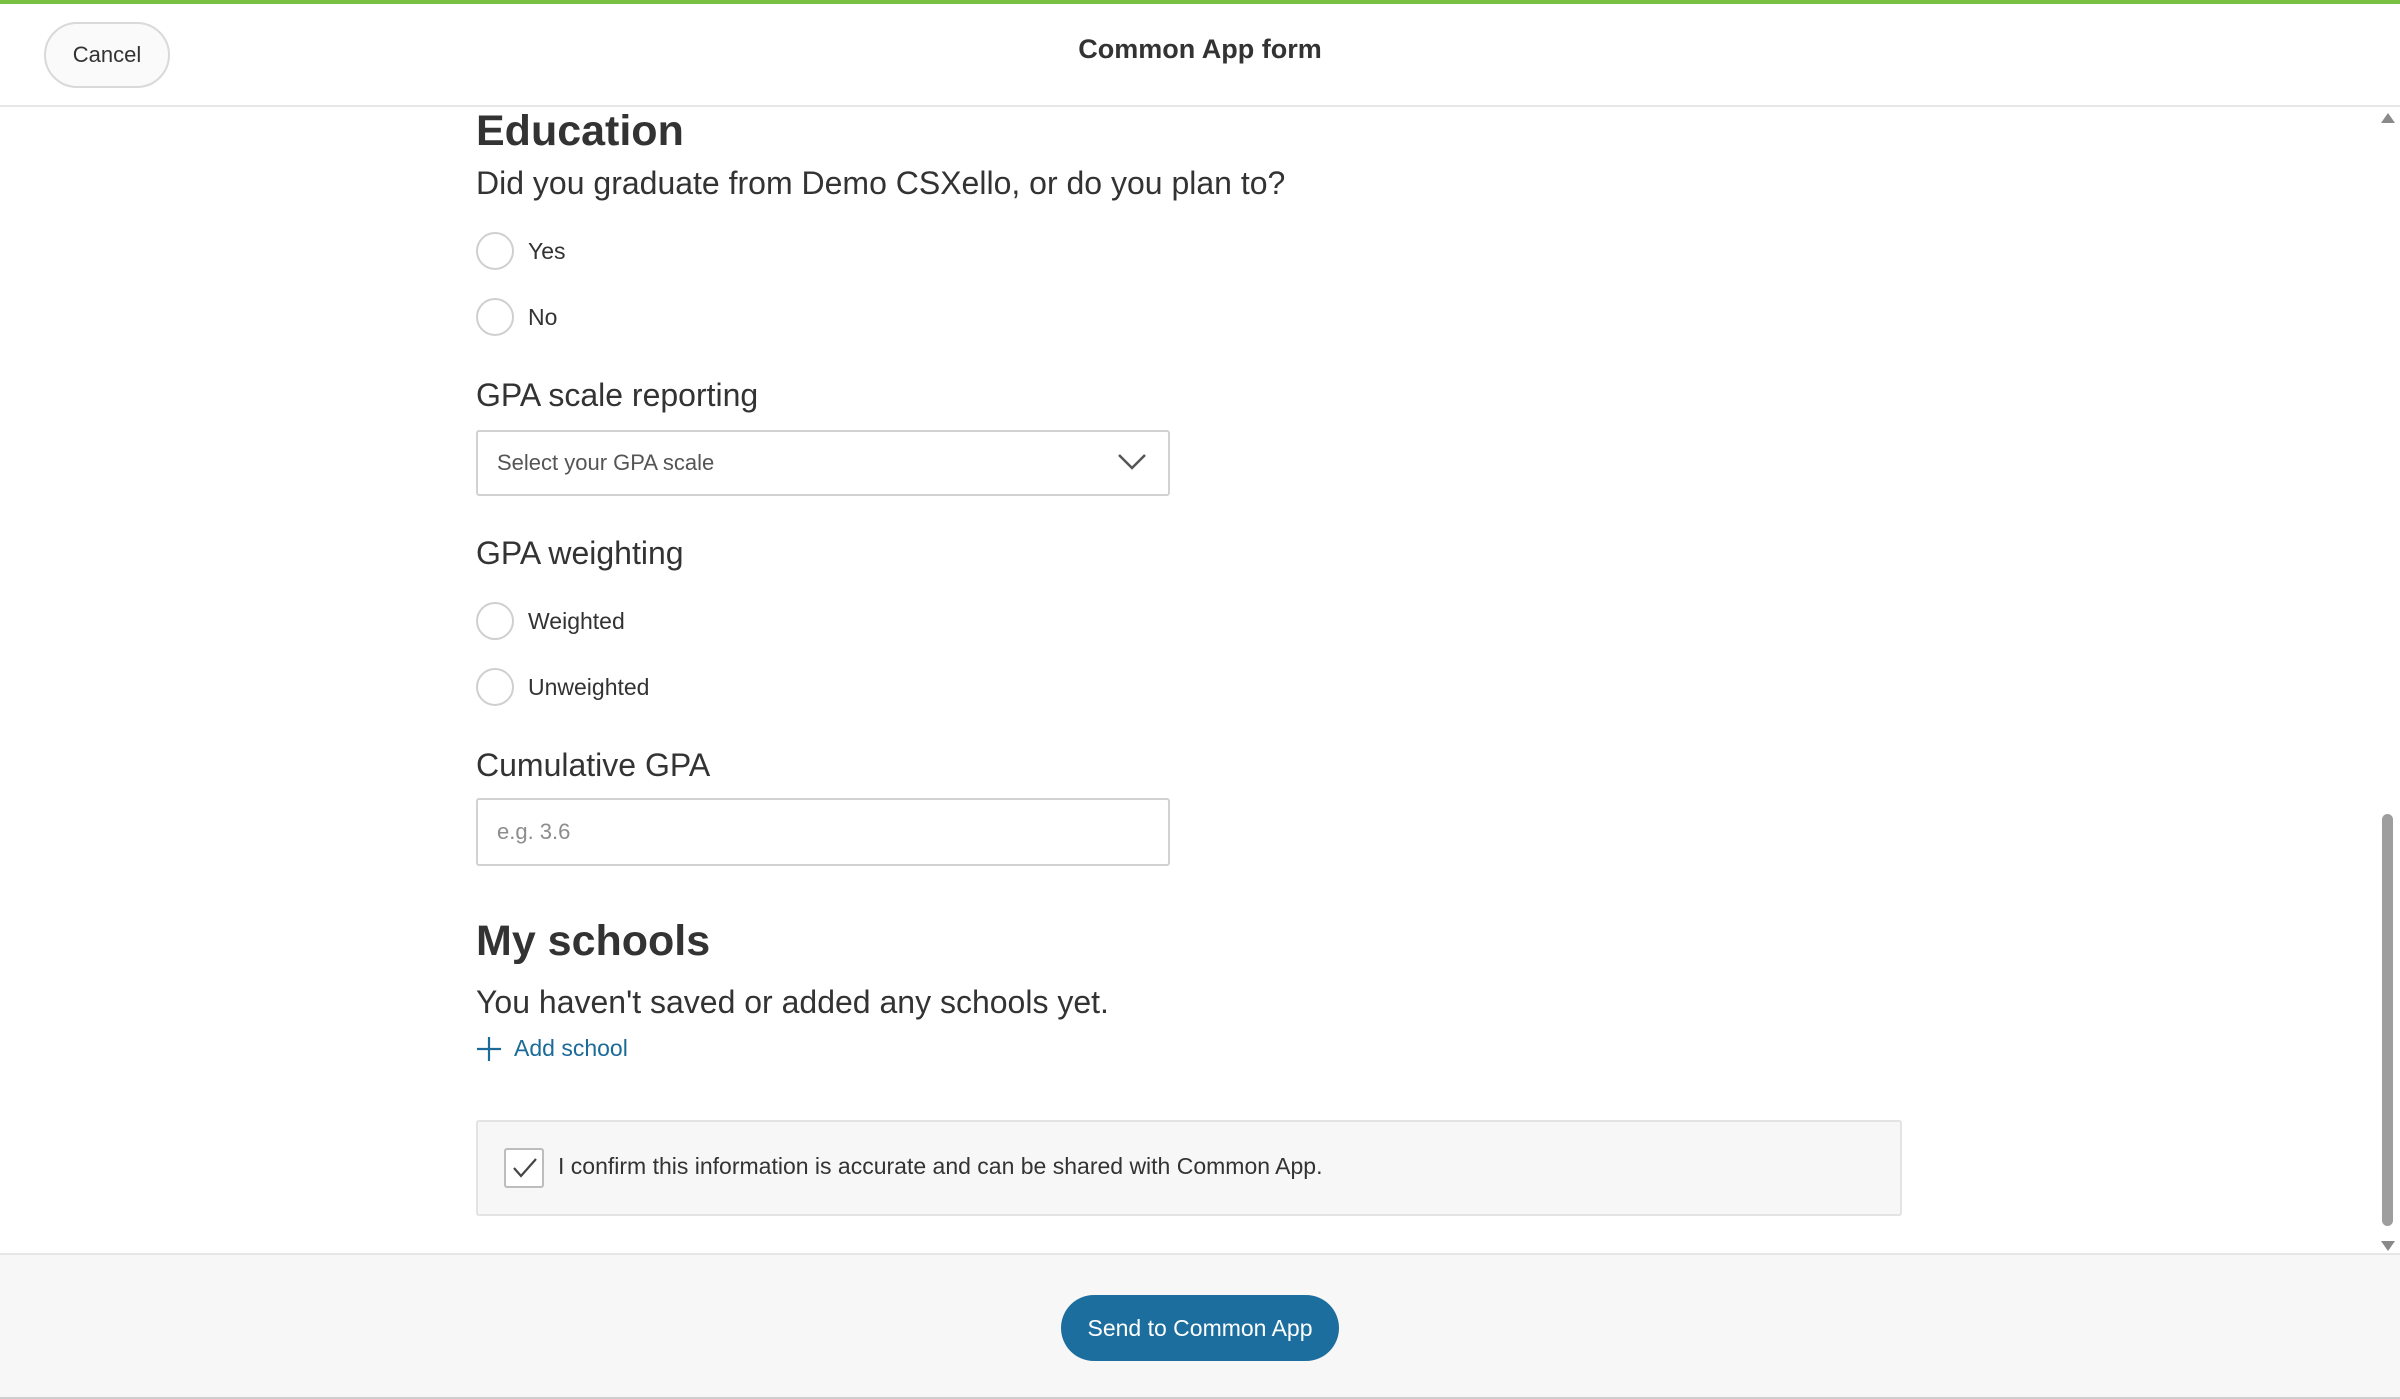 This screenshot has width=2400, height=1399. What do you see at coordinates (1132, 462) in the screenshot?
I see `chevron-down-icon` at bounding box center [1132, 462].